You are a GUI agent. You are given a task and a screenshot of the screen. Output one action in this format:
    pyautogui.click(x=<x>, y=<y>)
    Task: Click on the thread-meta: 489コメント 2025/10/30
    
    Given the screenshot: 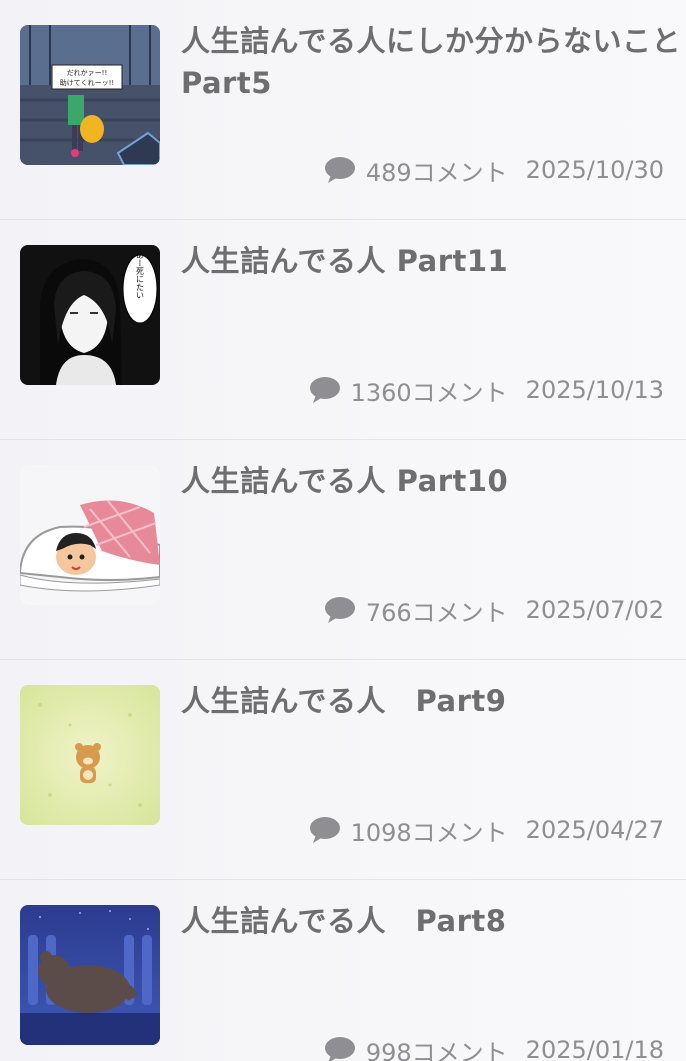 What is the action you would take?
    pyautogui.click(x=494, y=170)
    